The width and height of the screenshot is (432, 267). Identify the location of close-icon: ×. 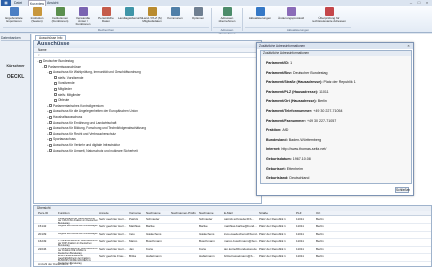
(408, 46).